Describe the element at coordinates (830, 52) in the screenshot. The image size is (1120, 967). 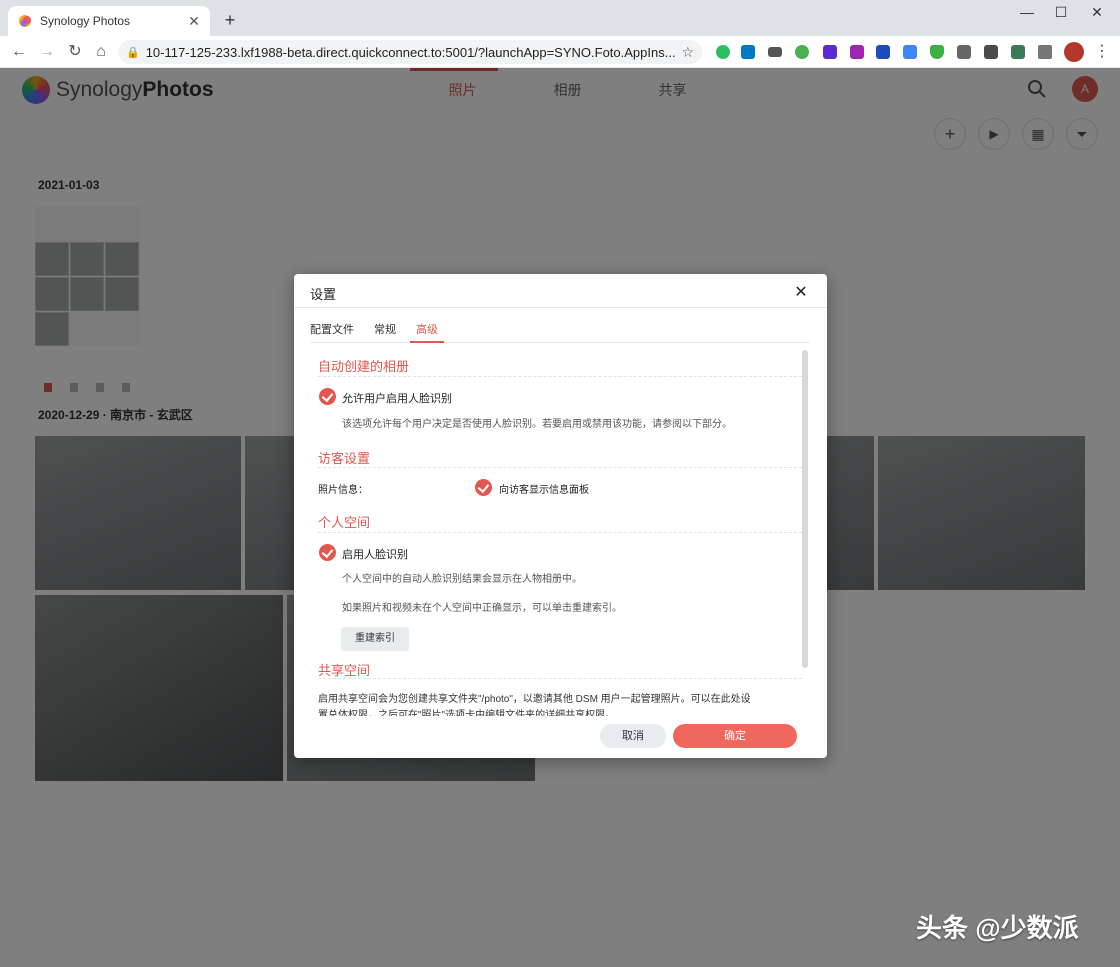
I see `extension-badge-icon` at that location.